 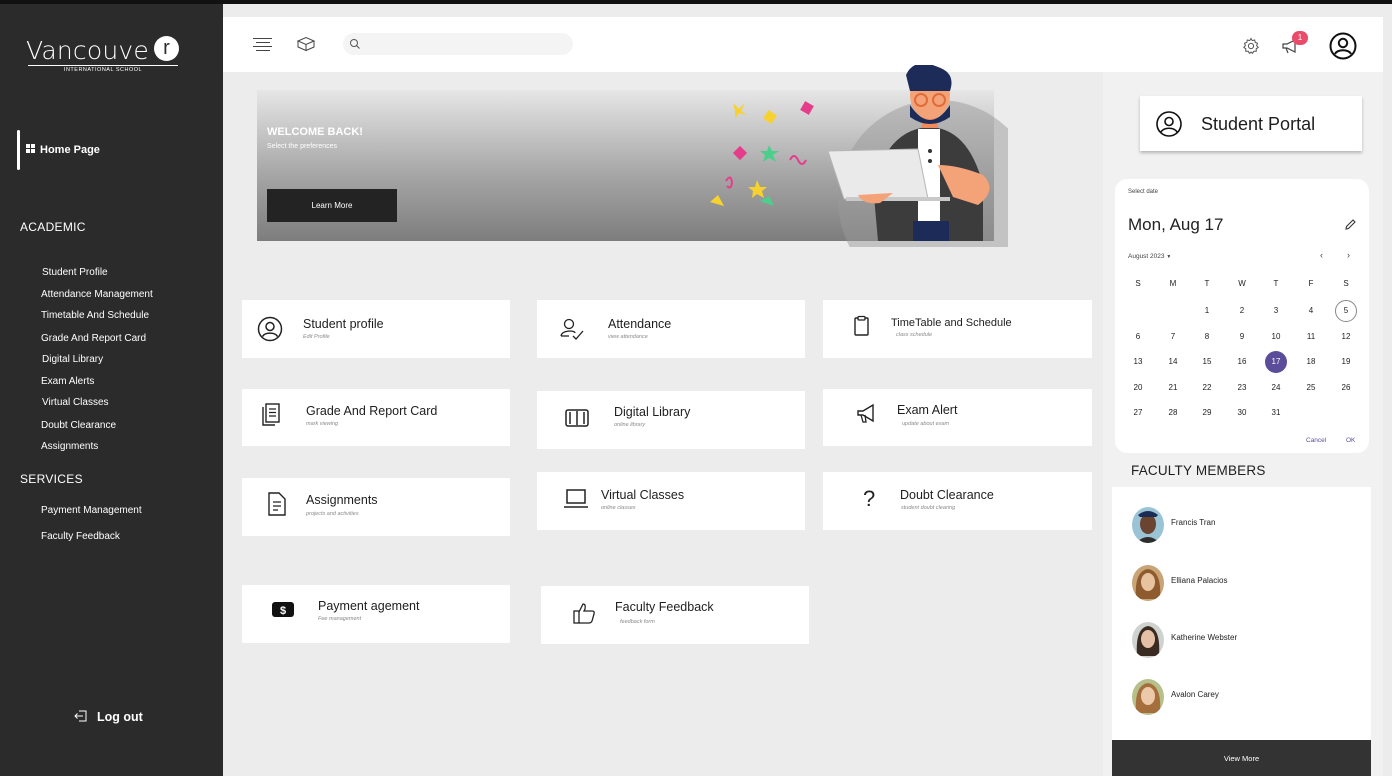 I want to click on person-illustration, so click(x=917, y=156).